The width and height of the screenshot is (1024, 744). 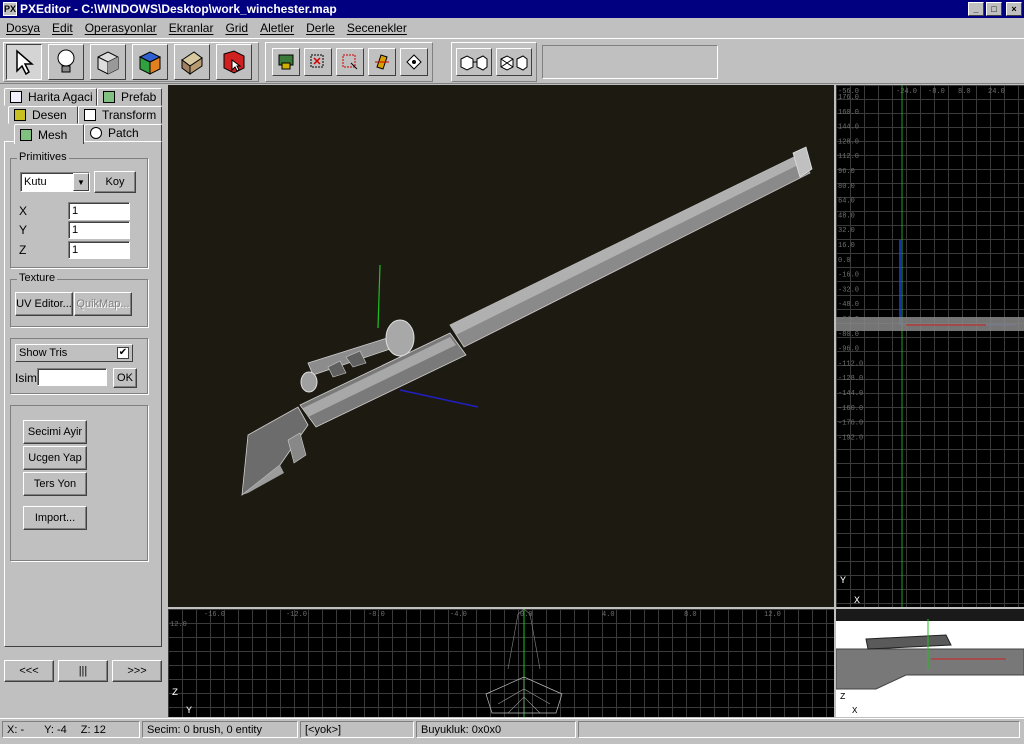 I want to click on maximize-button: □, so click(x=994, y=9).